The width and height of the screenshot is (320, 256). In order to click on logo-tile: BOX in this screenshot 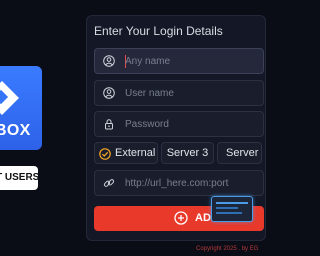, I will do `click(21, 108)`.